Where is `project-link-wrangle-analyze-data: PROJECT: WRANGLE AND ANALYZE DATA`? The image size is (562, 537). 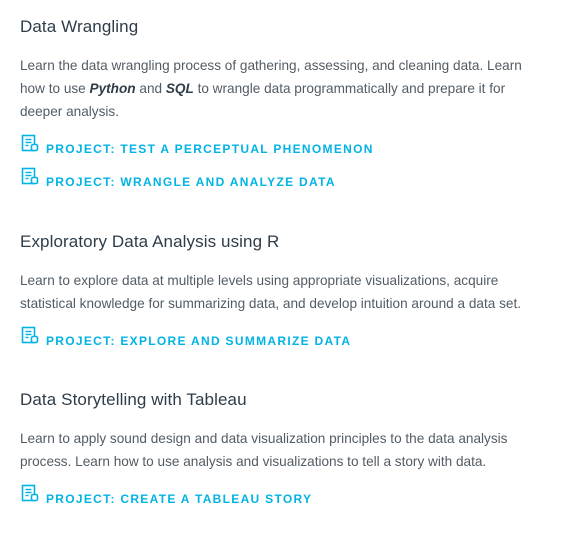
project-link-wrangle-analyze-data: PROJECT: WRANGLE AND ANALYZE DATA is located at coordinates (283, 178).